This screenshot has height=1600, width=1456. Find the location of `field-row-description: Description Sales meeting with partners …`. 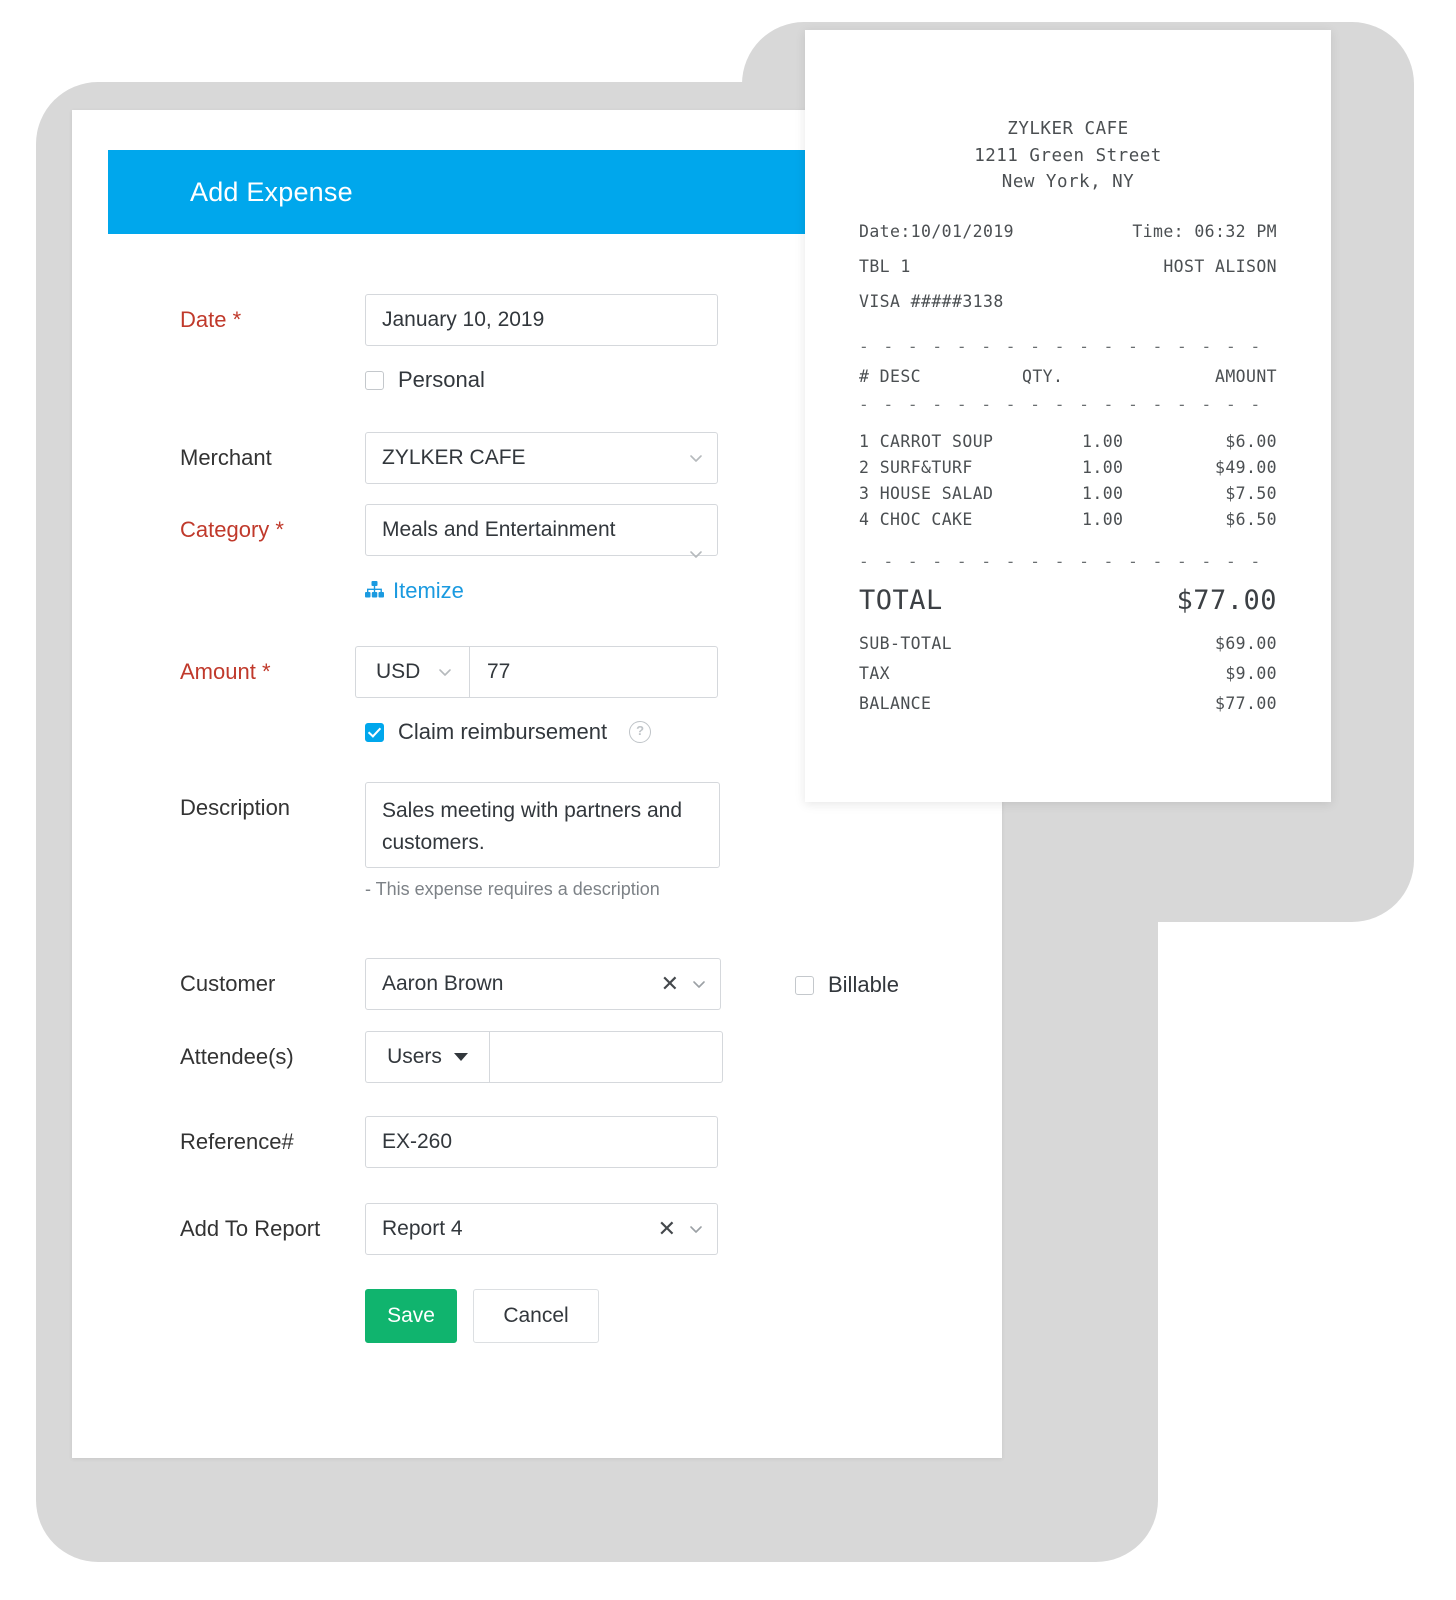

field-row-description: Description Sales meeting with partners … is located at coordinates (450, 841).